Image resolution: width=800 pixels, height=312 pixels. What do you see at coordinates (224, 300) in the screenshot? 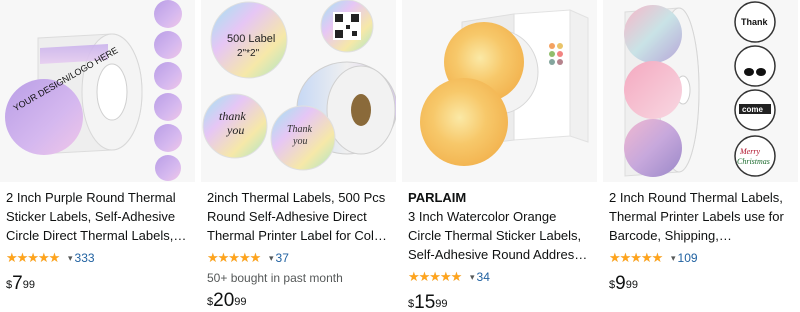
I see `price-whole: 20` at bounding box center [224, 300].